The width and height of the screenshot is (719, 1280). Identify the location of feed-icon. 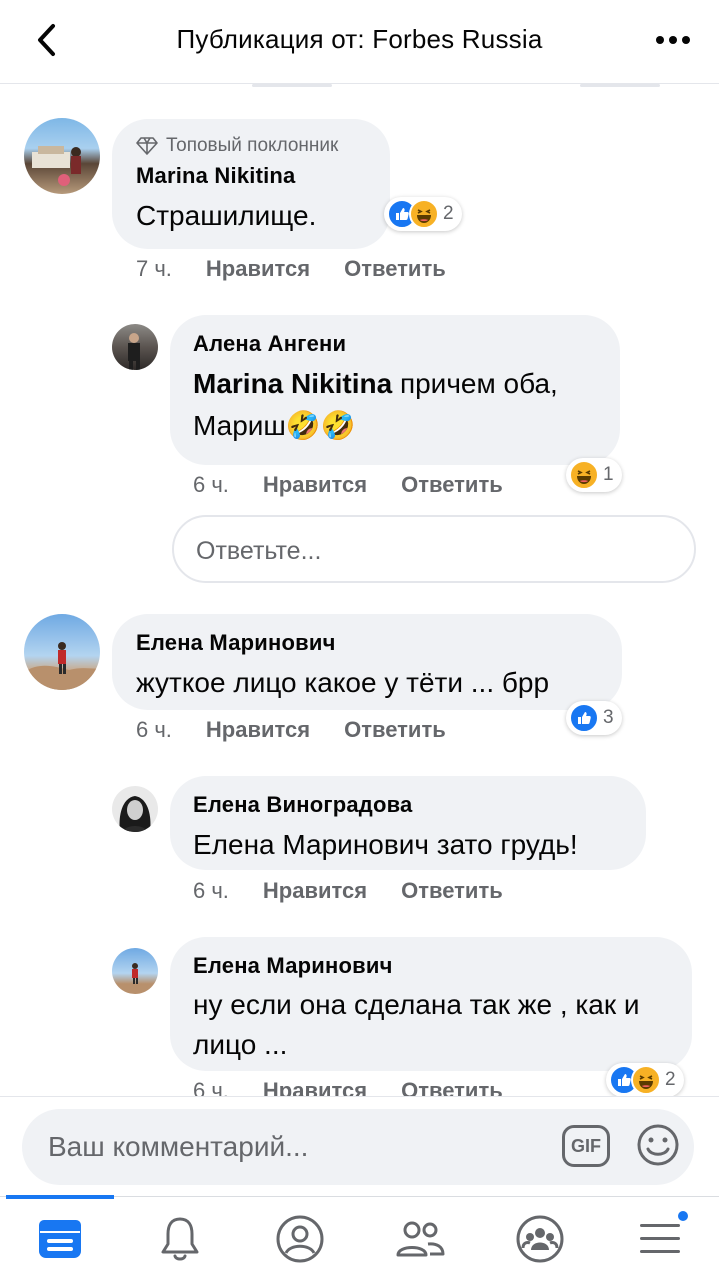
(60, 1239).